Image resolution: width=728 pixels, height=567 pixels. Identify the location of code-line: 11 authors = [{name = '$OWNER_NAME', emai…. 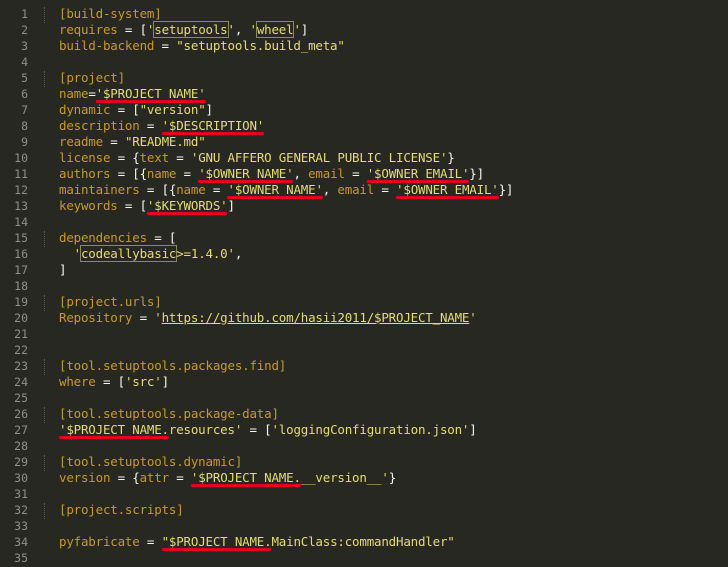
(364, 174).